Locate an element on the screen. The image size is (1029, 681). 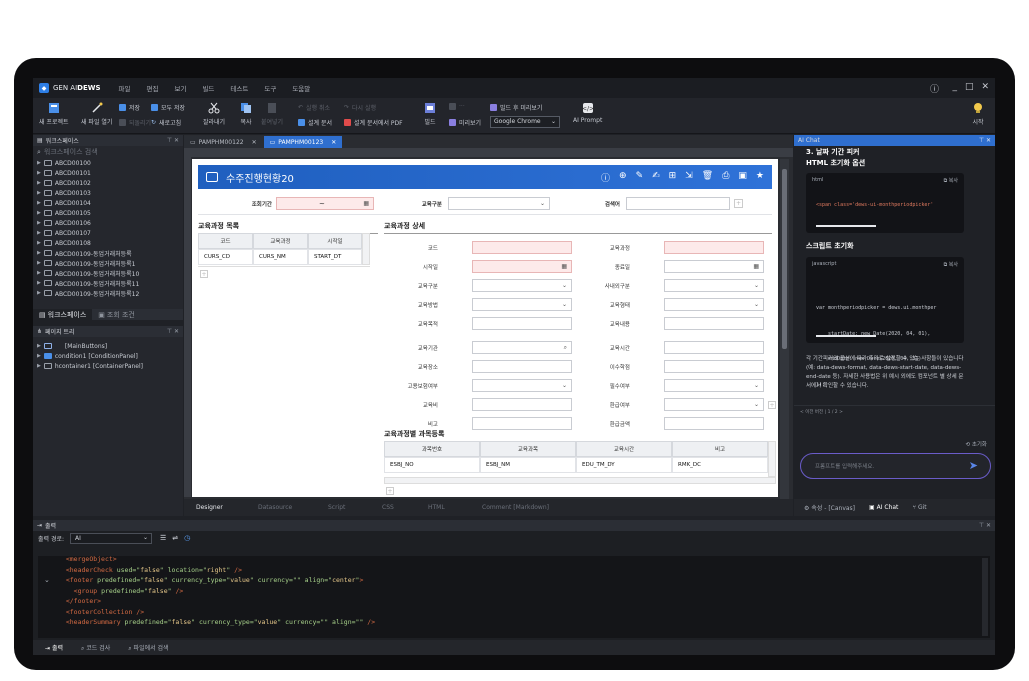
tree-item: ▶ ABCD00102 is located at coordinates (108, 183).